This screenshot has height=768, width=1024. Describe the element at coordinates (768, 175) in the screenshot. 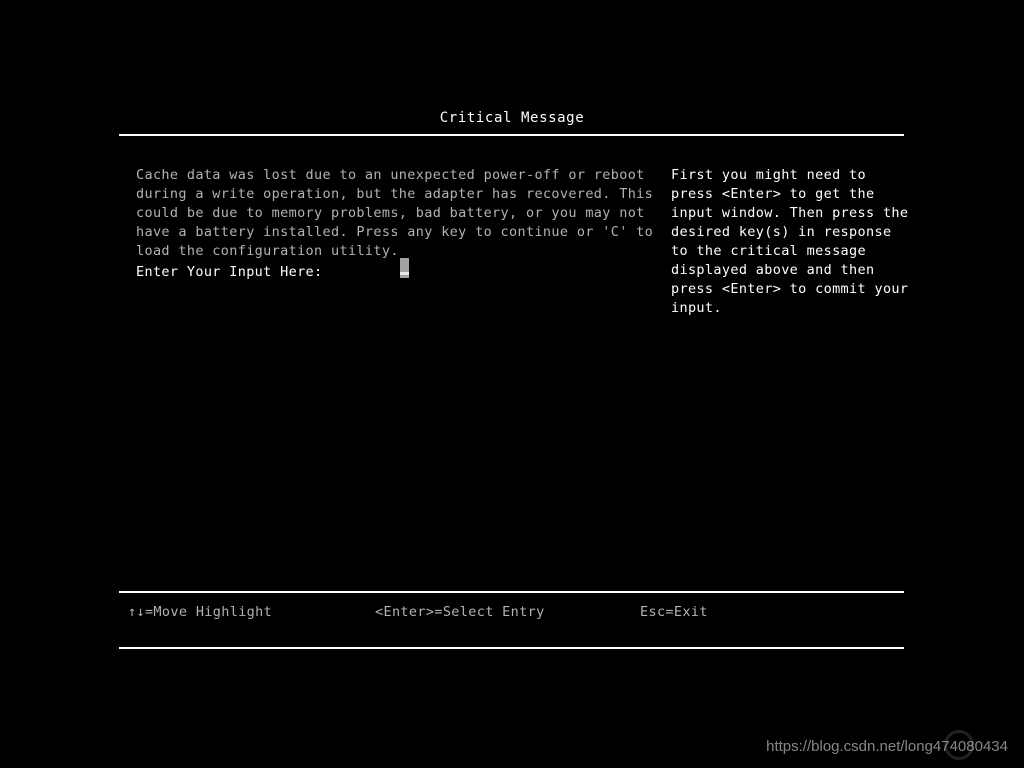

I see `help-line: First you might need to` at that location.